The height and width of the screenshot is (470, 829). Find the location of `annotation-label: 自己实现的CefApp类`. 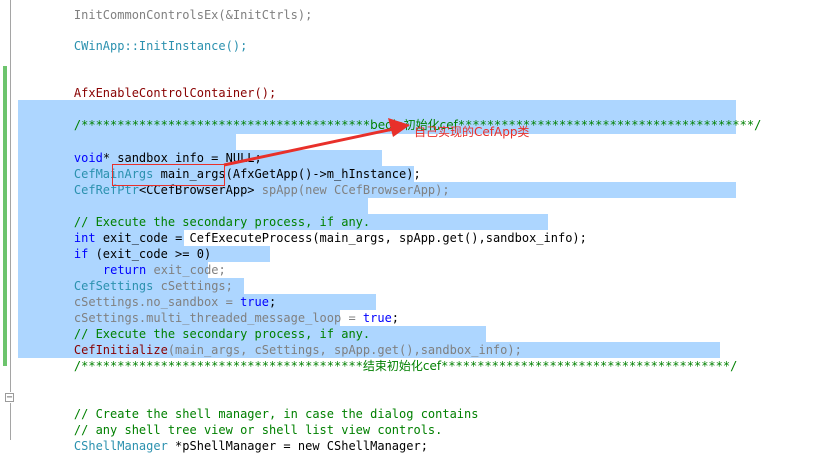

annotation-label: 自己实现的CefApp类 is located at coordinates (472, 132).